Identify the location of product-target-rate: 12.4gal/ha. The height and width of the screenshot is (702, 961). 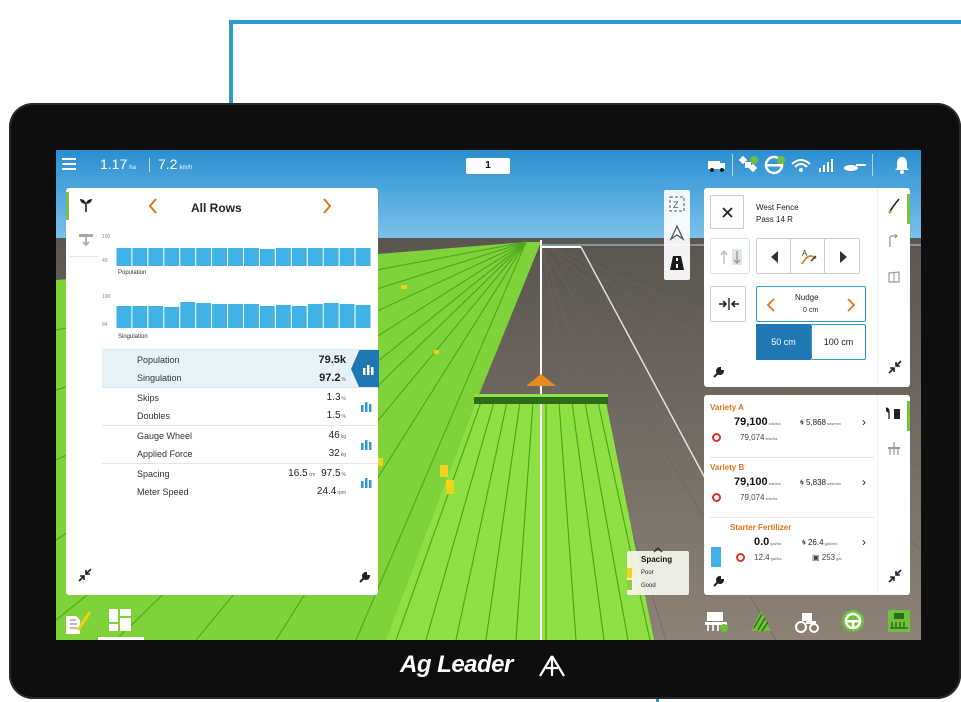
(768, 557).